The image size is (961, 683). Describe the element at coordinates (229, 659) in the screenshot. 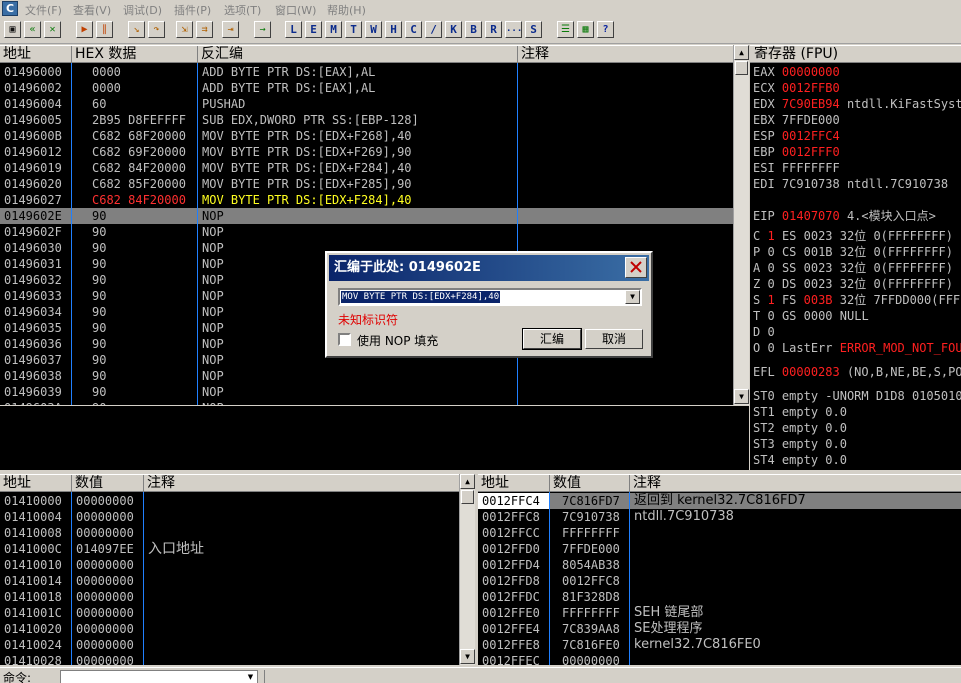

I see `dump-row: 01410028 00000000` at that location.